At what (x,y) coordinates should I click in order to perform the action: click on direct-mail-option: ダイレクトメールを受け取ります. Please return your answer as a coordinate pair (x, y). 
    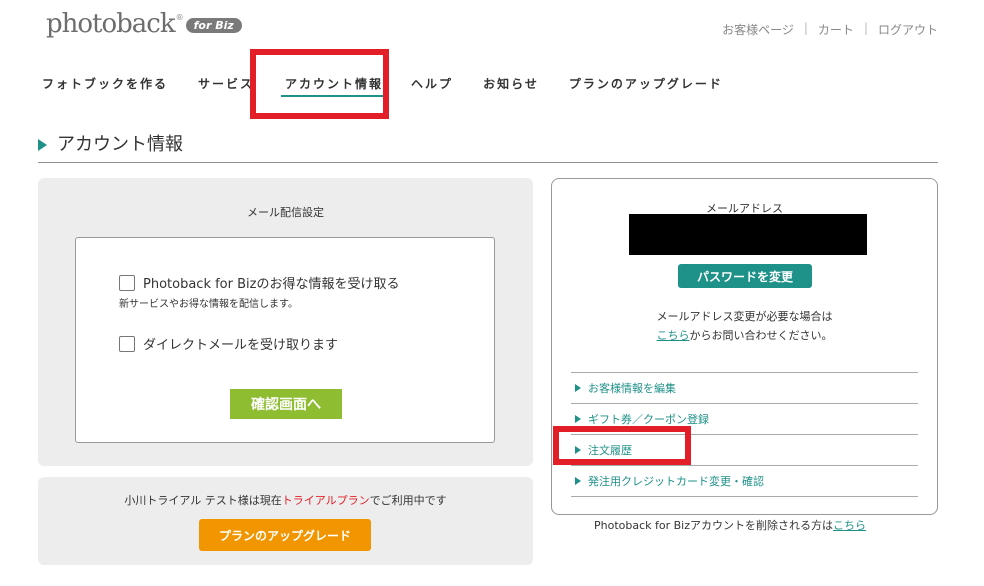
    Looking at the image, I should click on (228, 343).